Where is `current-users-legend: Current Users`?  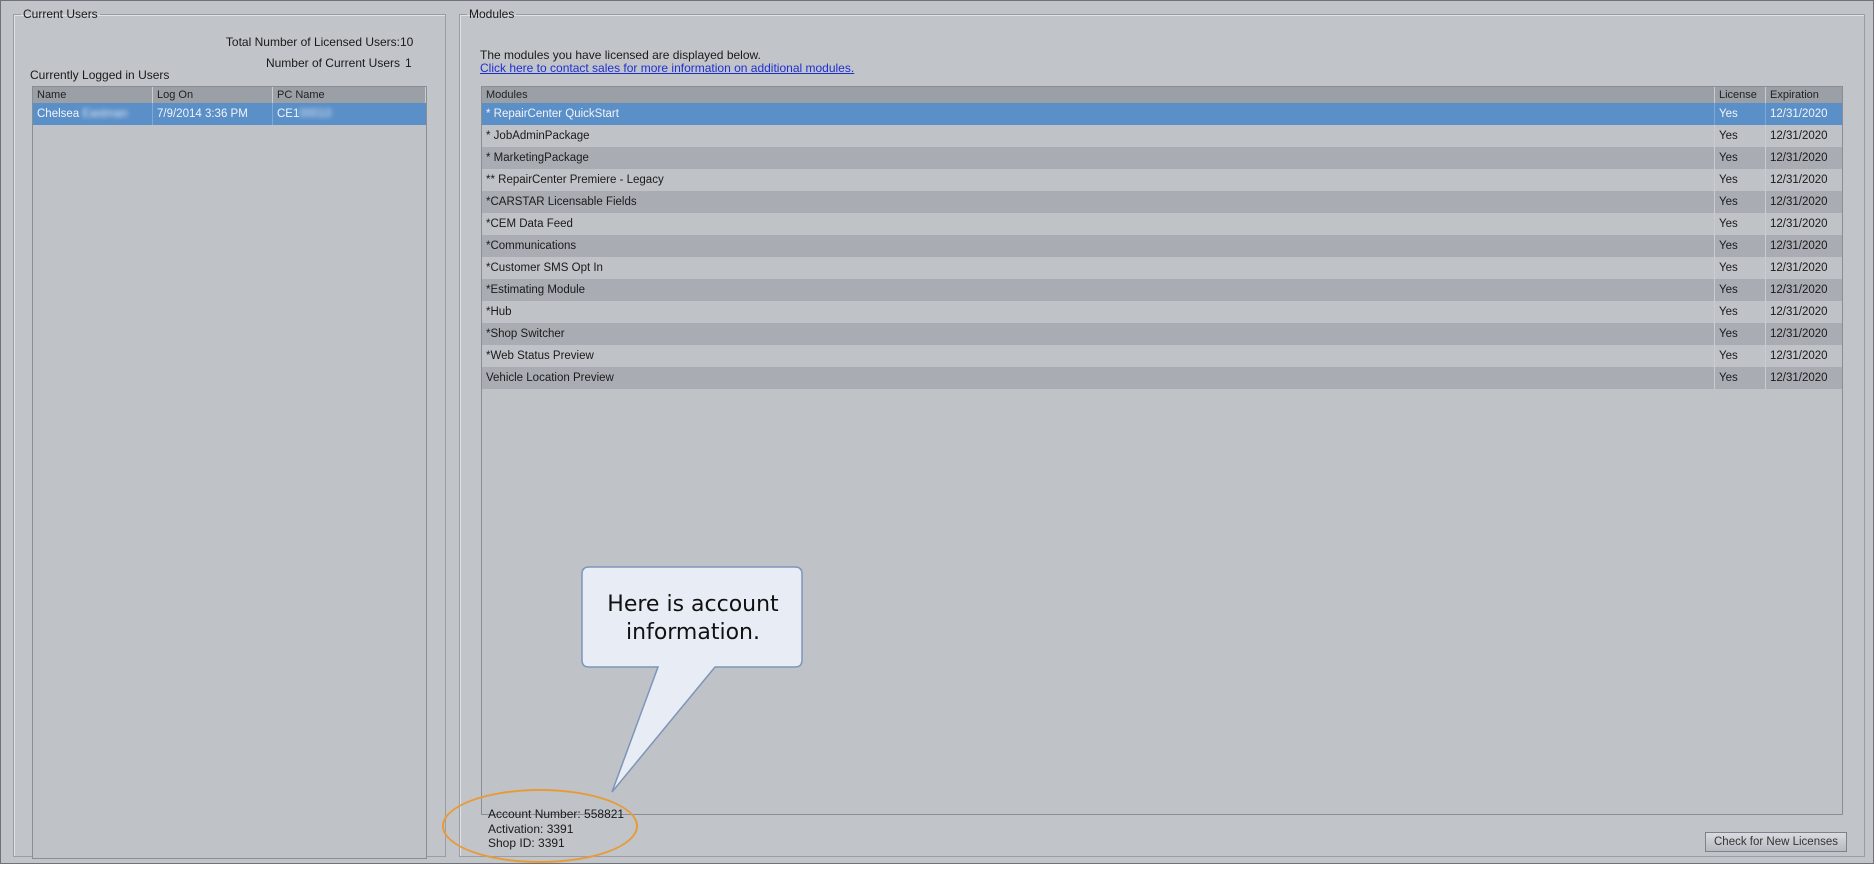
current-users-legend: Current Users is located at coordinates (60, 14).